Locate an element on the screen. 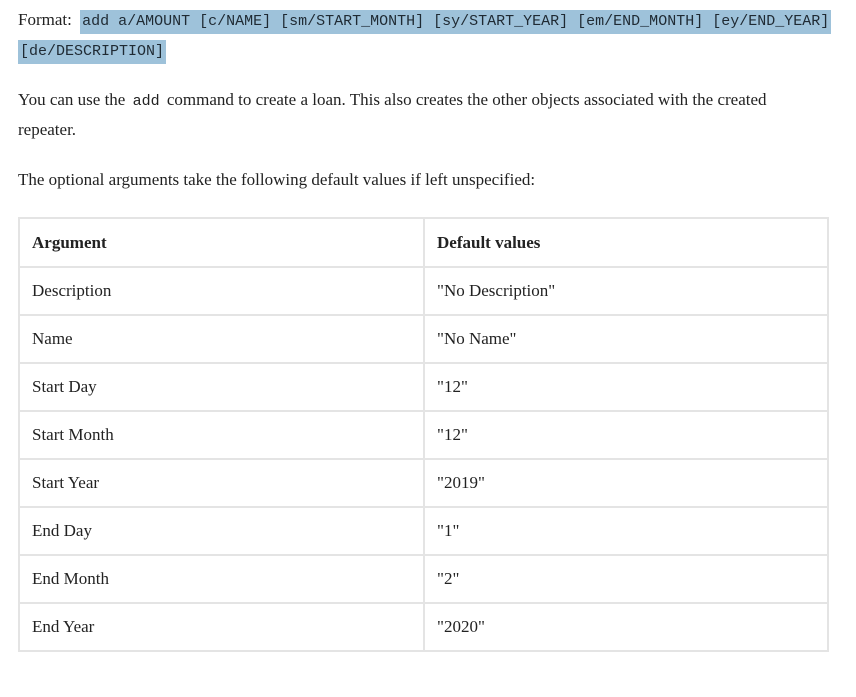  header-default-values: Default values is located at coordinates (626, 242).